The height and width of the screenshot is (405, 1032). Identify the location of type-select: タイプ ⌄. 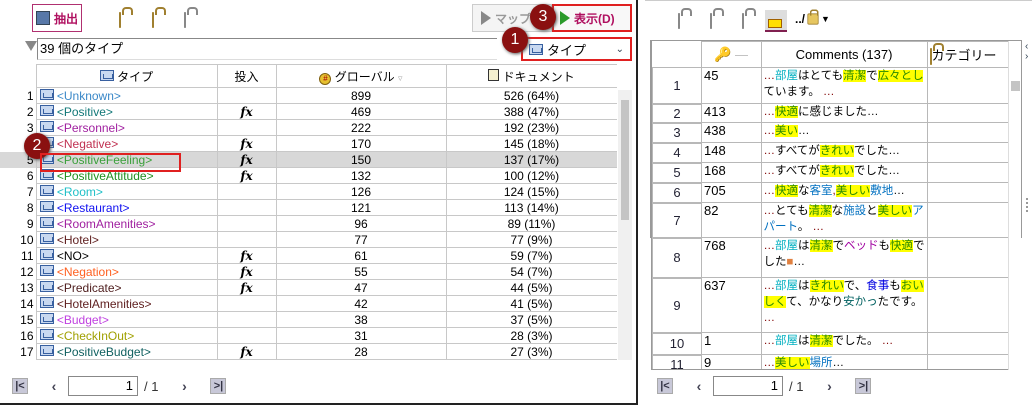
(576, 49).